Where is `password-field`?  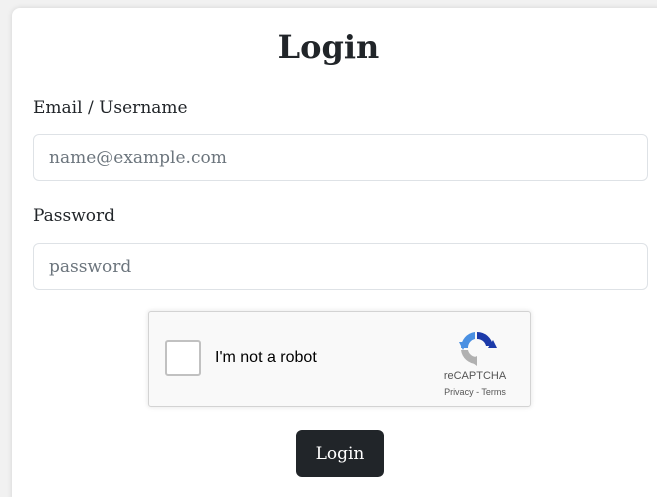 password-field is located at coordinates (340, 266).